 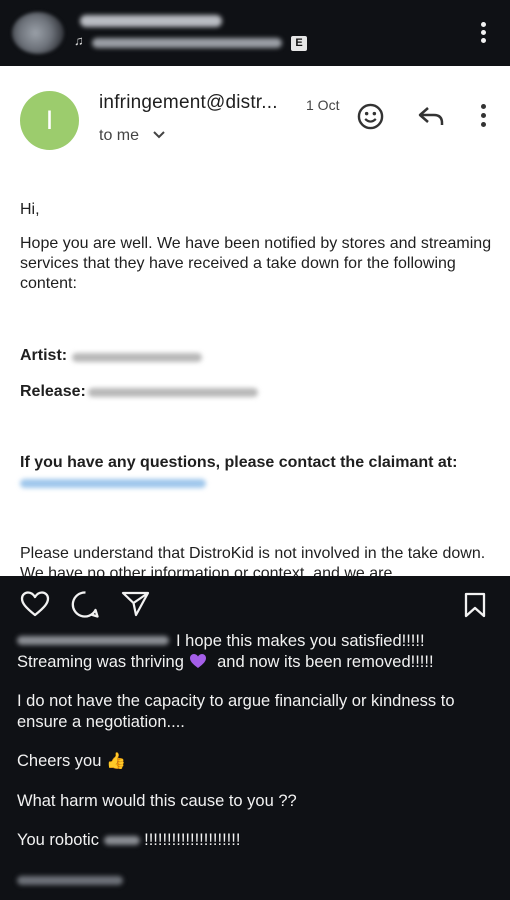 What do you see at coordinates (49, 120) in the screenshot?
I see `sender-avatar: I` at bounding box center [49, 120].